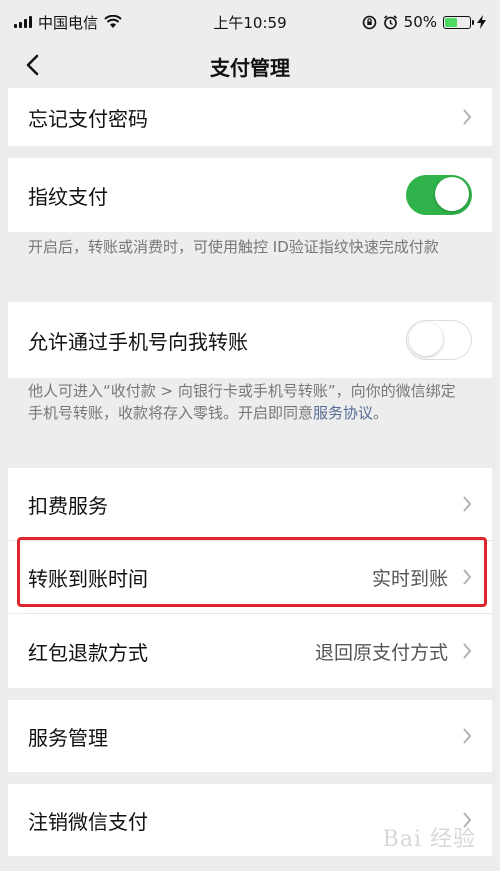 The height and width of the screenshot is (871, 500). What do you see at coordinates (138, 341) in the screenshot?
I see `row-label: 允许通过手机号向我转账` at bounding box center [138, 341].